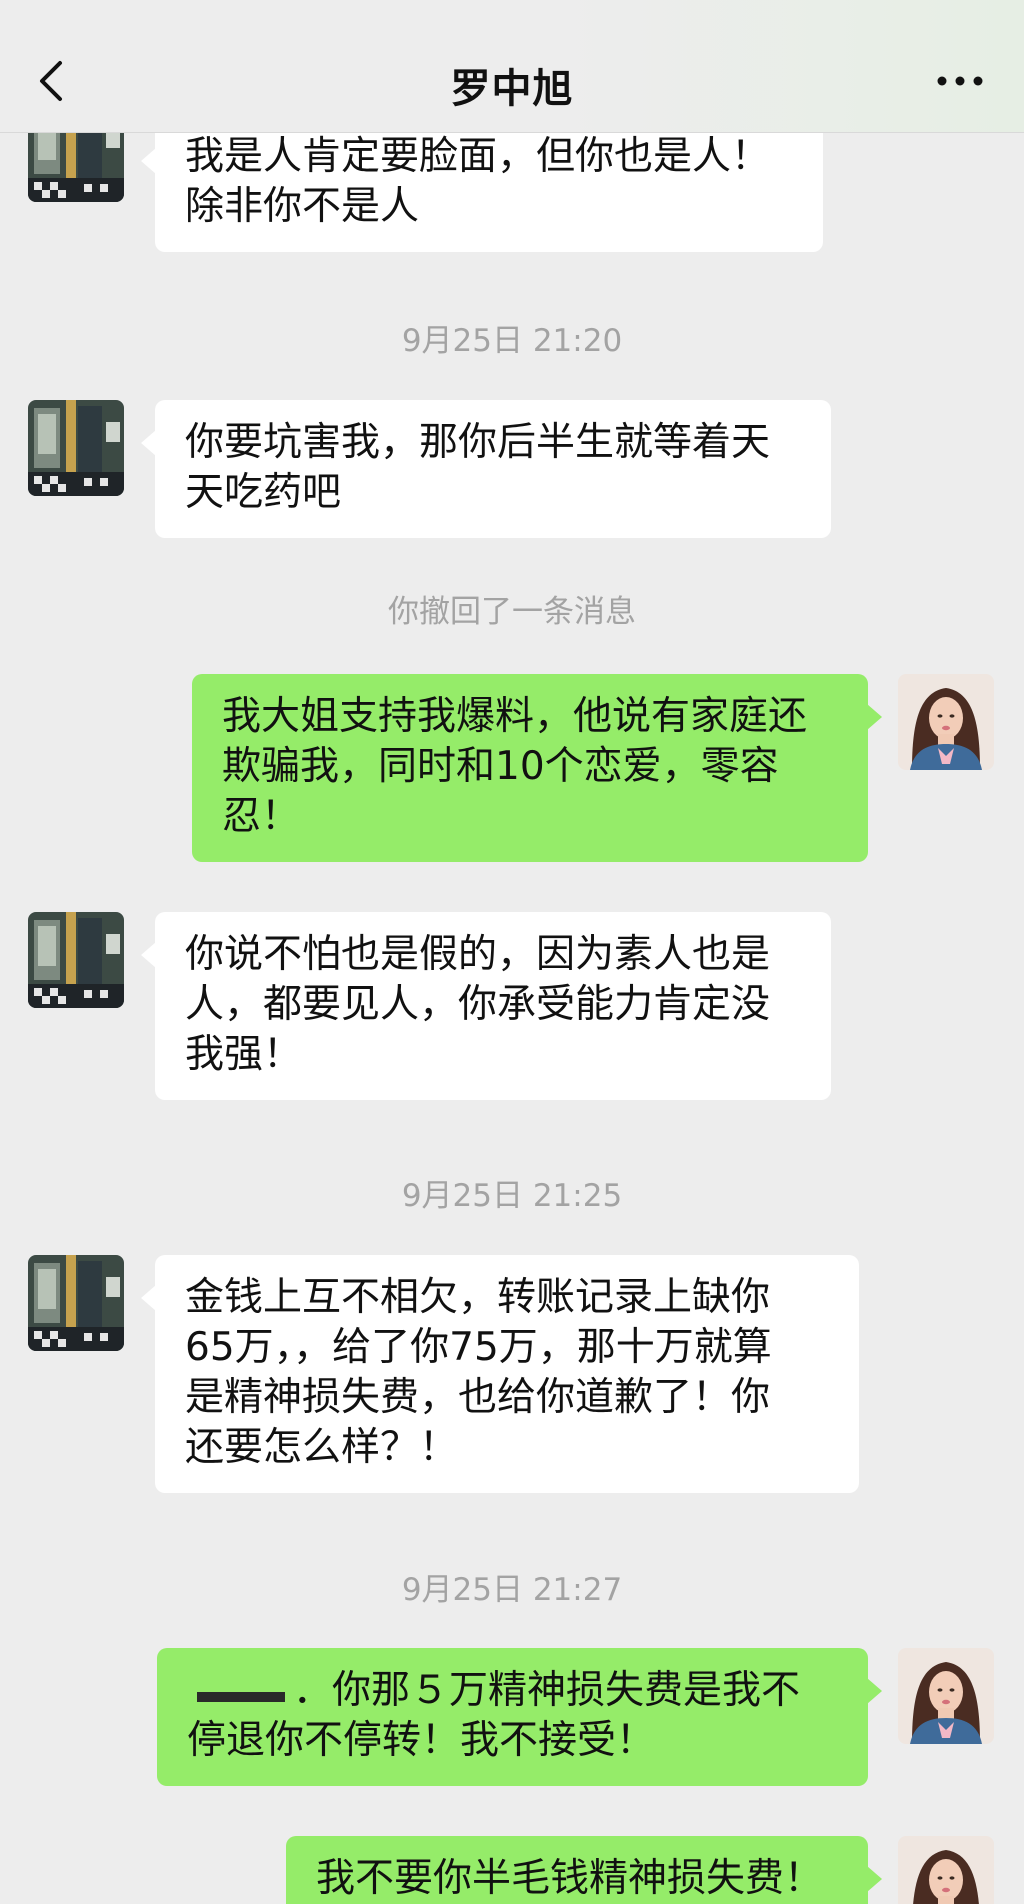 This screenshot has width=1024, height=1904. I want to click on message-bubble-outgoing: ．你那５万精神损失费是我不 停退你不停转！我不接受！, so click(519, 1717).